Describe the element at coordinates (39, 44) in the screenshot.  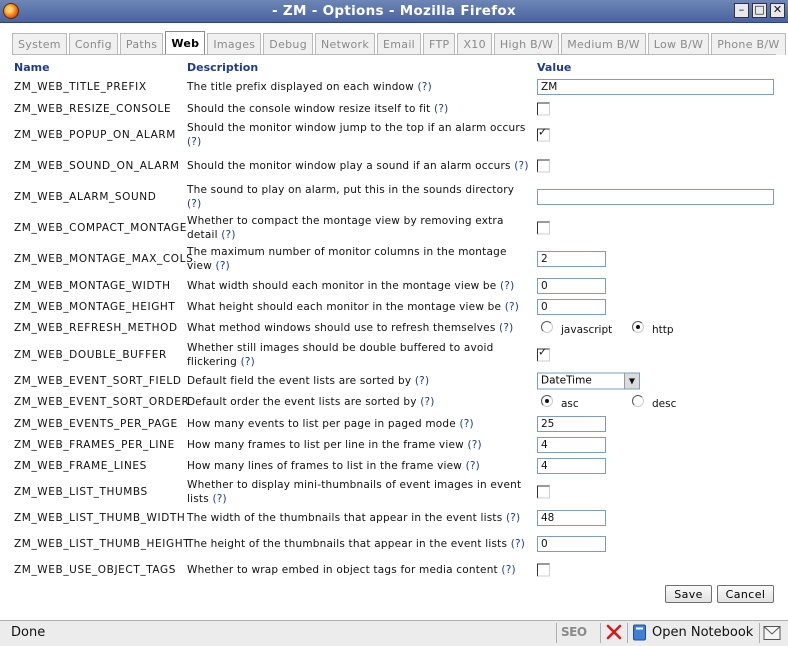
I see `tab-system: System` at that location.